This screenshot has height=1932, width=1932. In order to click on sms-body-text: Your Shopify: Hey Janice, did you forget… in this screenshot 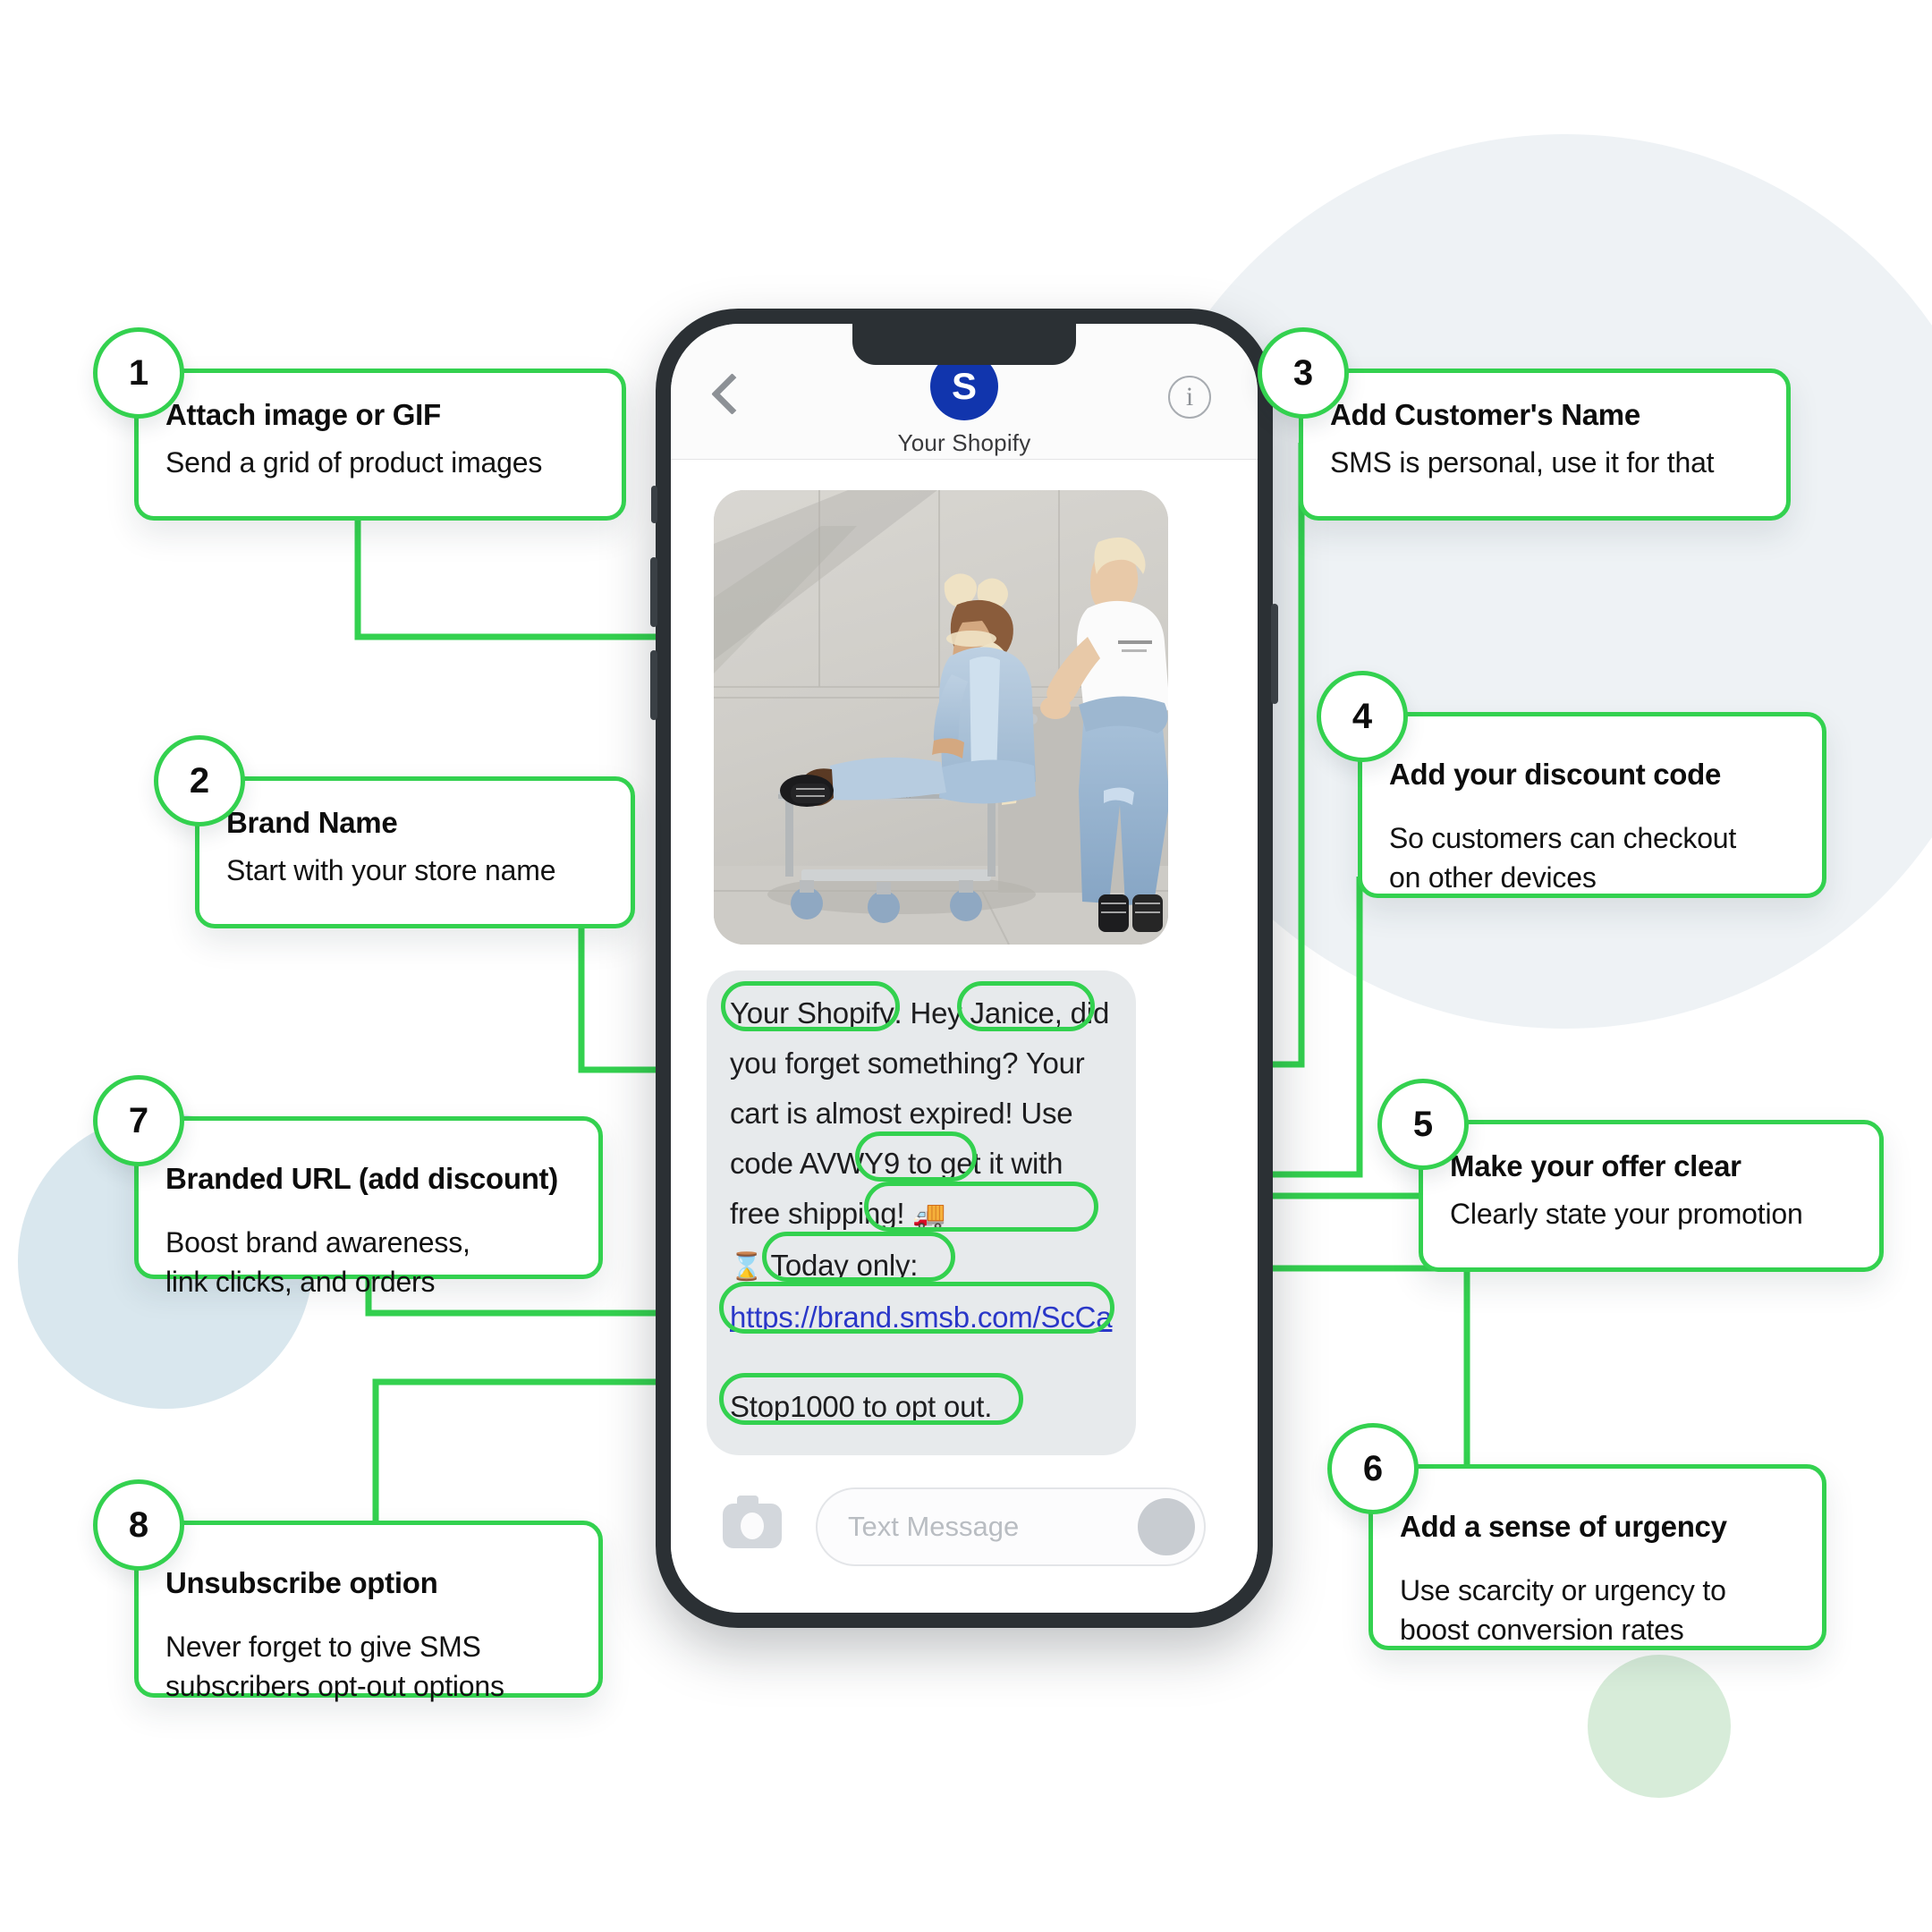, I will do `click(921, 1165)`.